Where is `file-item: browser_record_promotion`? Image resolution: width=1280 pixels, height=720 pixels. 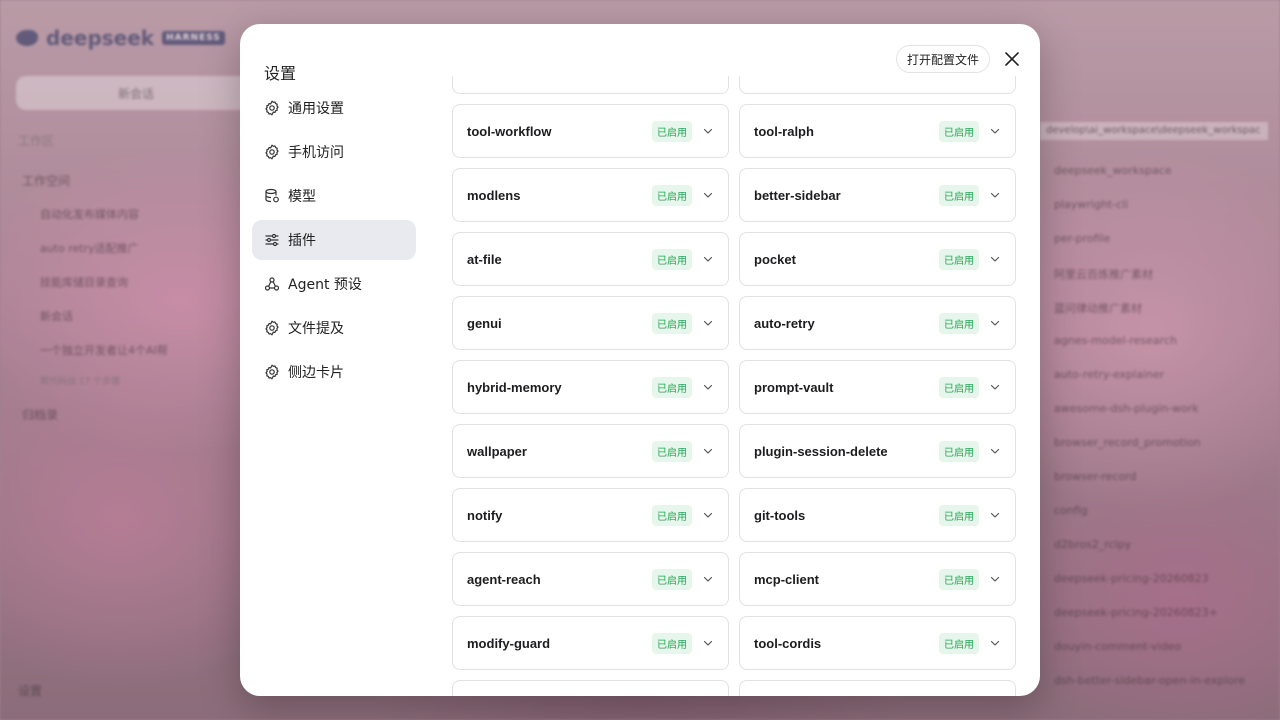 file-item: browser_record_promotion is located at coordinates (1127, 442).